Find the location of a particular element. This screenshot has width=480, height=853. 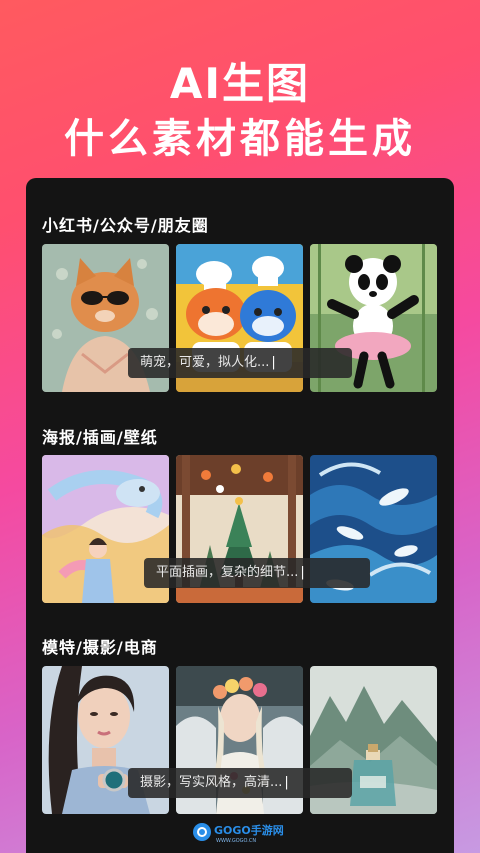

svg-text: GOGO手游网 is located at coordinates (249, 830).